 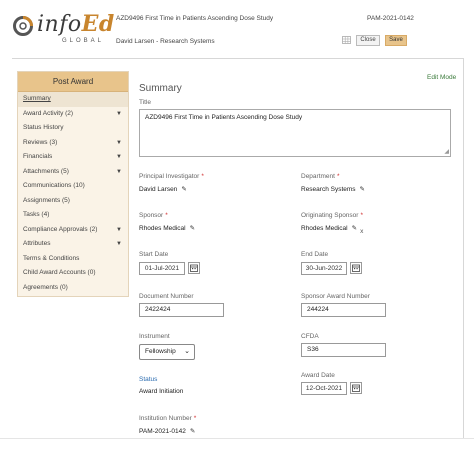 What do you see at coordinates (73, 288) in the screenshot?
I see `sidebar-item-agreements: Agreements (0)` at bounding box center [73, 288].